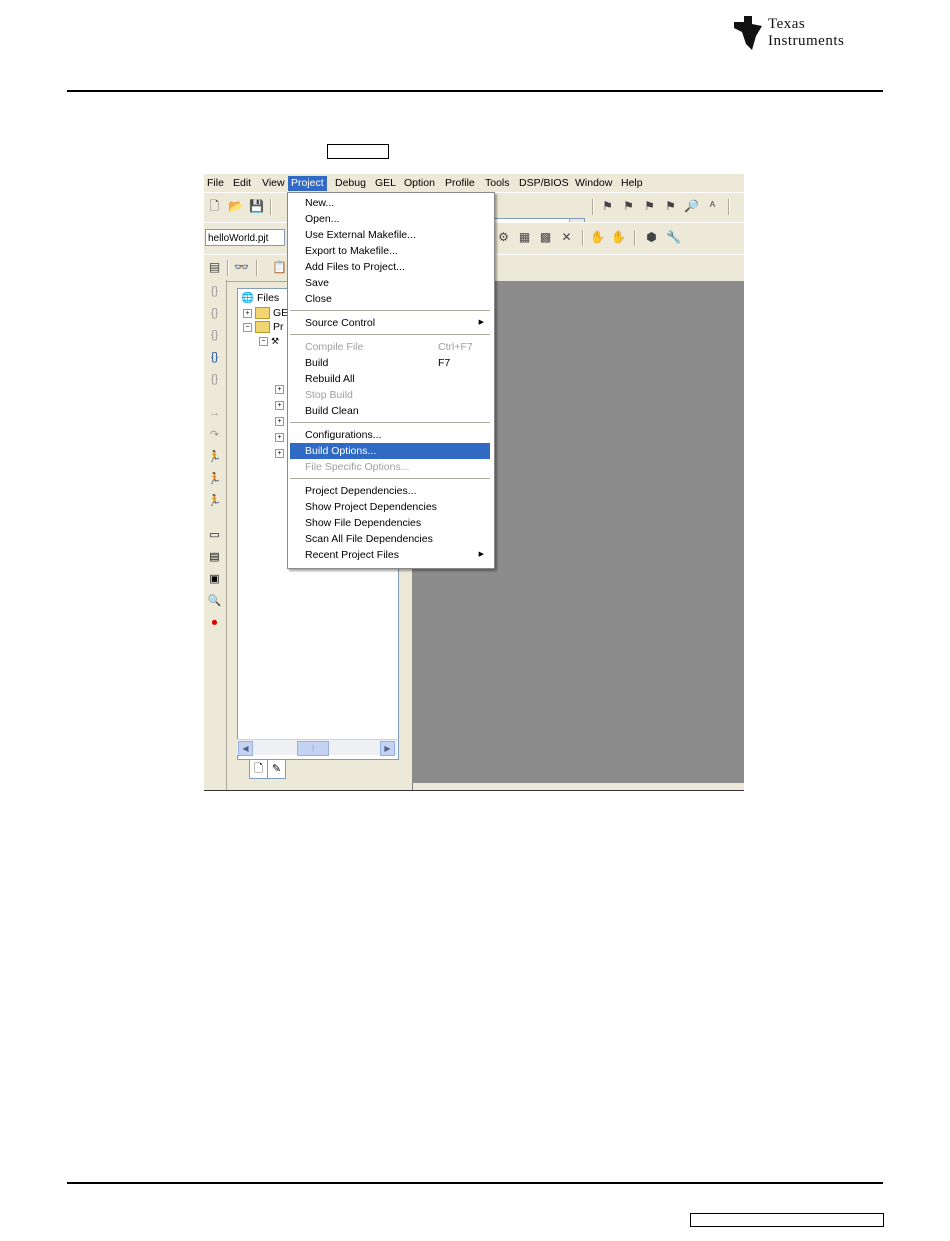 Image resolution: width=950 pixels, height=1241 pixels. I want to click on bookmark-prev-icon: ⚑, so click(649, 206).